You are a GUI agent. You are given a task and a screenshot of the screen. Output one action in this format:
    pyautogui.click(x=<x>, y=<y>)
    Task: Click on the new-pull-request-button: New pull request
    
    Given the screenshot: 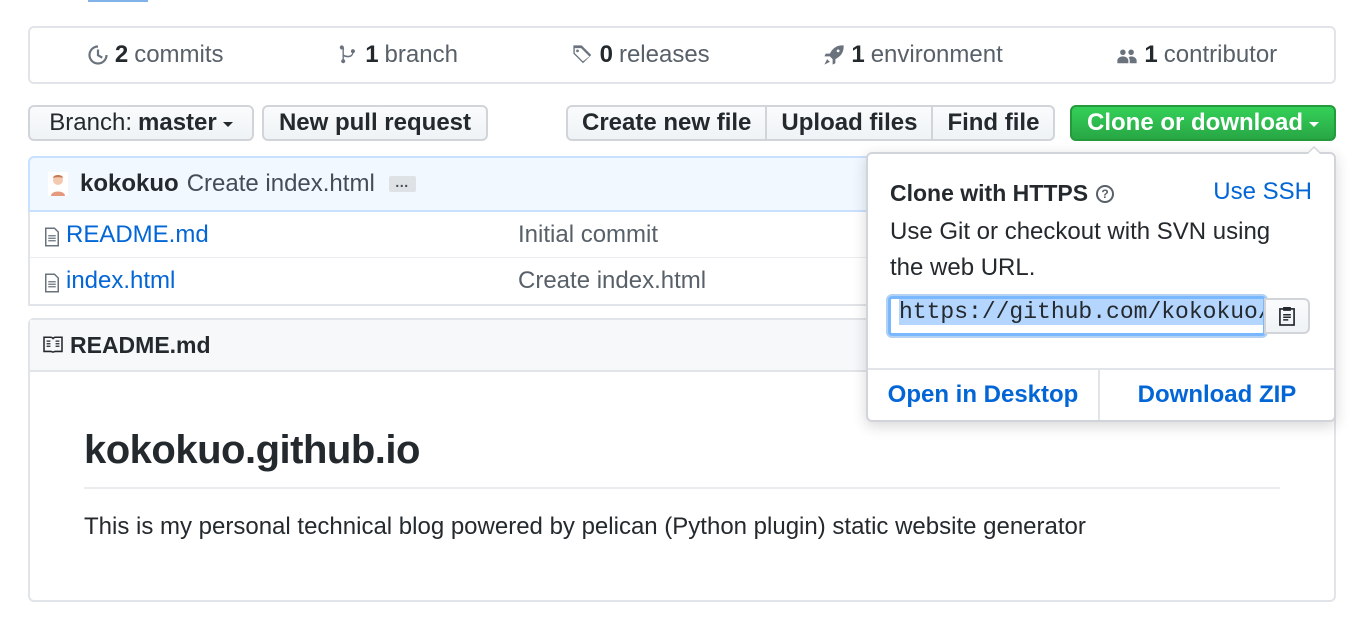 What is the action you would take?
    pyautogui.click(x=375, y=123)
    